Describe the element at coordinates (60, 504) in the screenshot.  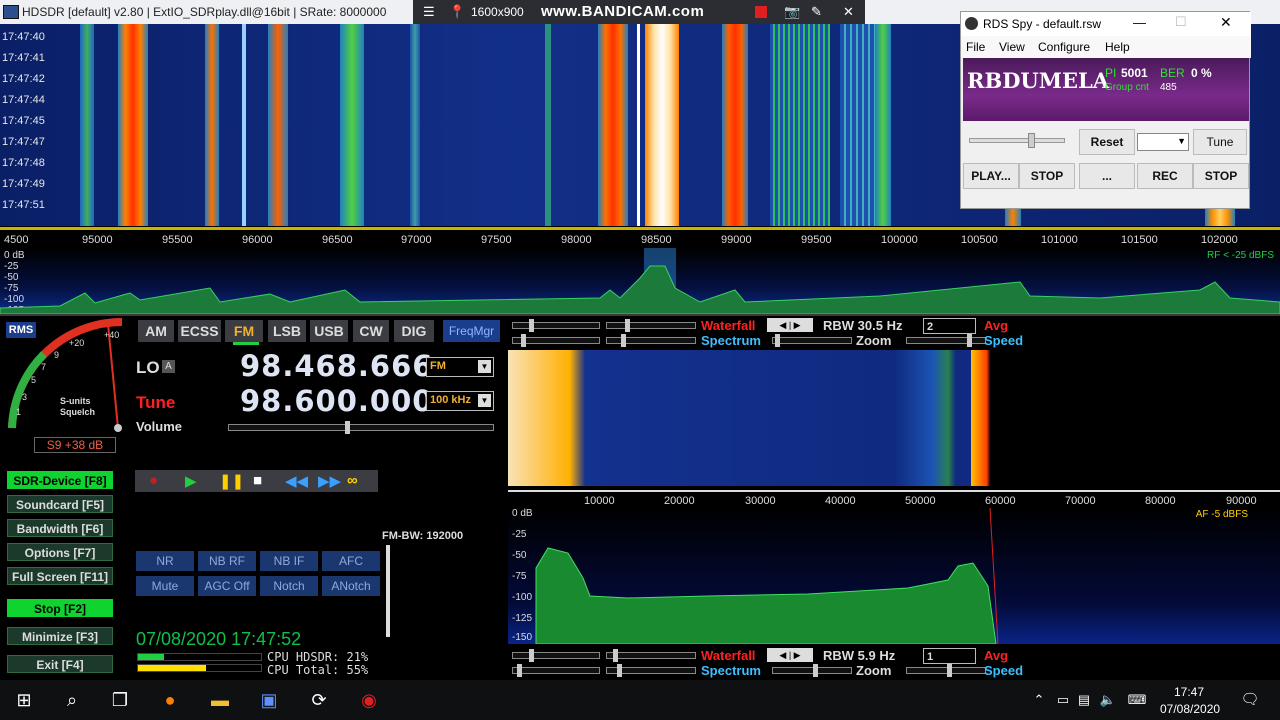
I see `soundcard-button: Soundcard [F5]` at that location.